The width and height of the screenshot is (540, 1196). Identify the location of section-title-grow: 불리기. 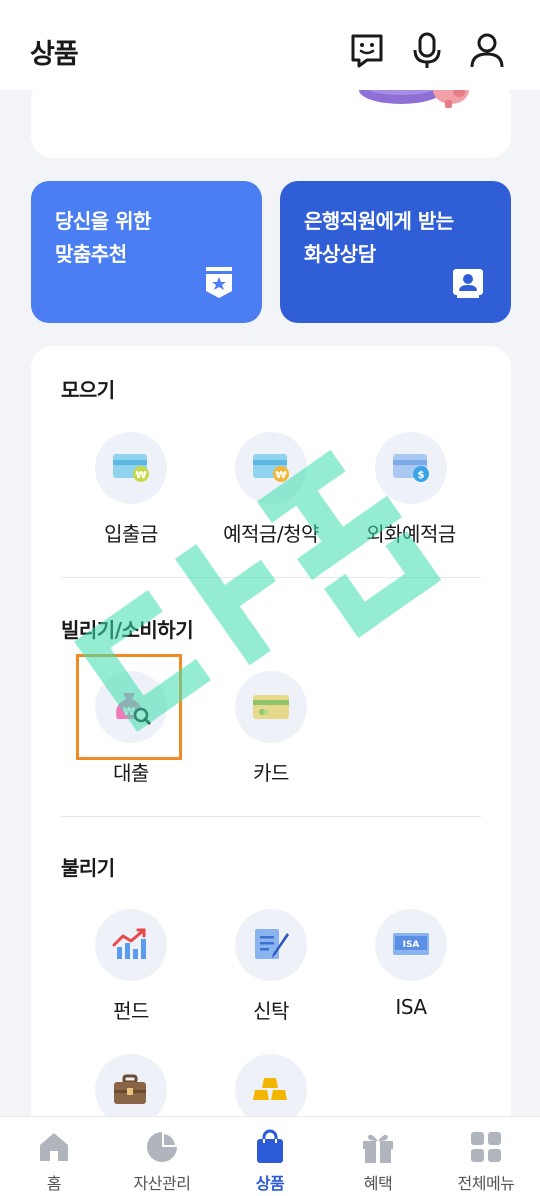
(88, 868).